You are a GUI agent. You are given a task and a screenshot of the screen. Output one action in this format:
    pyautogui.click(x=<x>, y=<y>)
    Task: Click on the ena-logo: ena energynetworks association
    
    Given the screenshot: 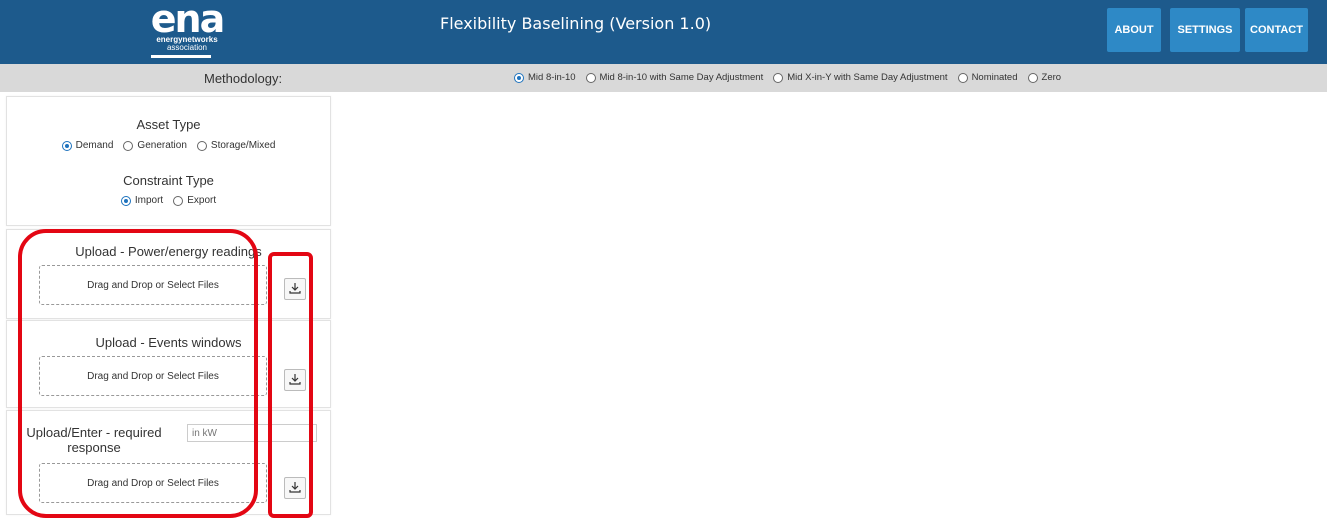 What is the action you would take?
    pyautogui.click(x=187, y=29)
    